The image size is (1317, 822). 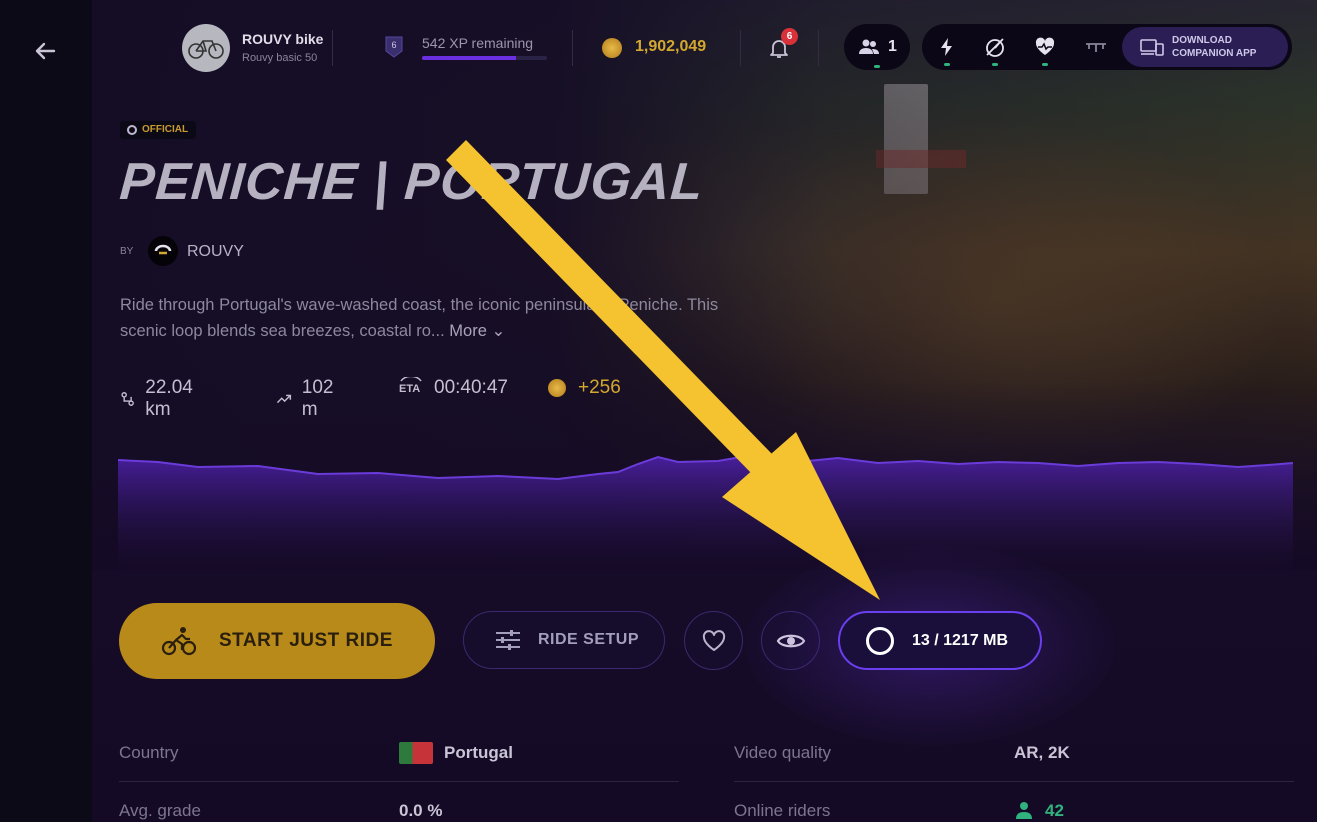 I want to click on level-number: 6, so click(x=394, y=45).